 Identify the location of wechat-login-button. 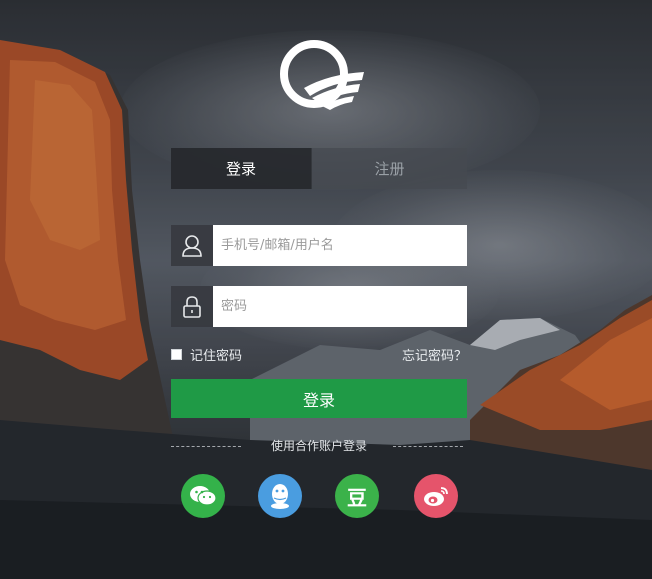
(203, 496).